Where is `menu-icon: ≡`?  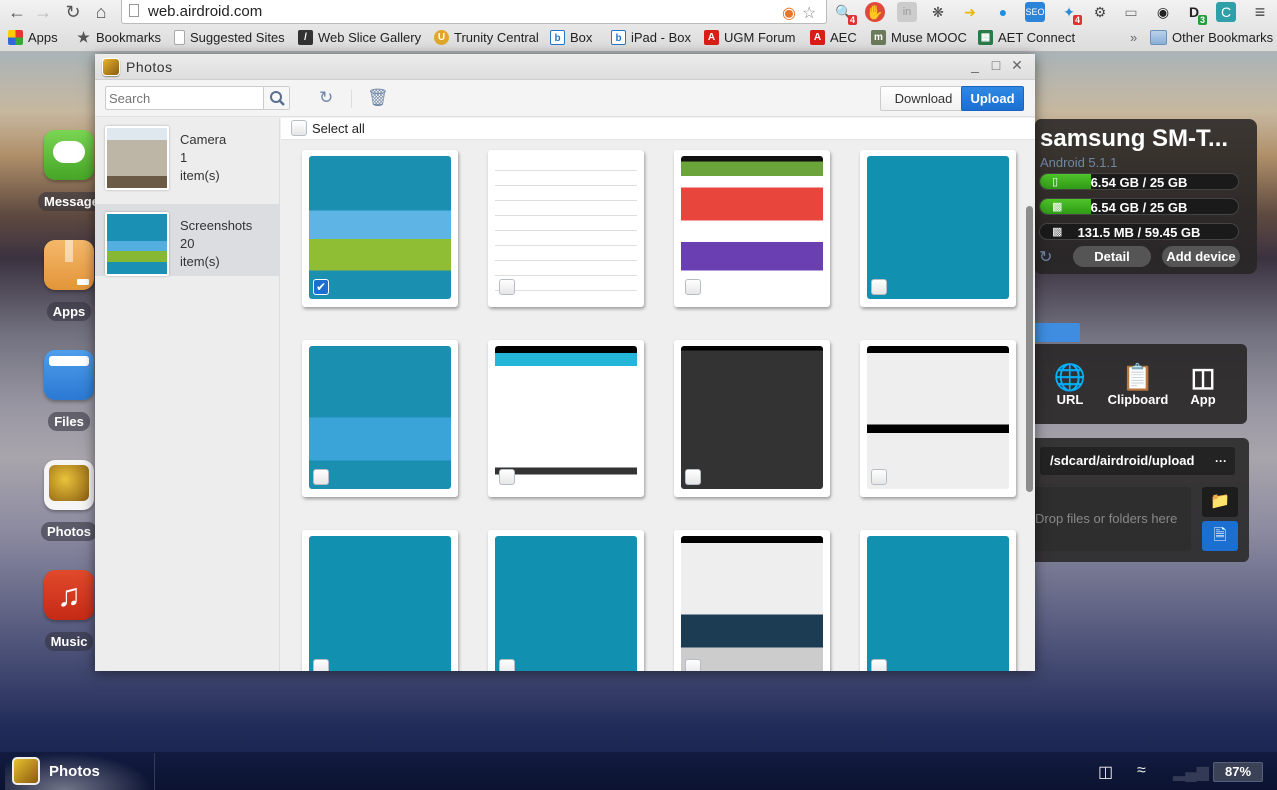
menu-icon: ≡ is located at coordinates (1260, 12).